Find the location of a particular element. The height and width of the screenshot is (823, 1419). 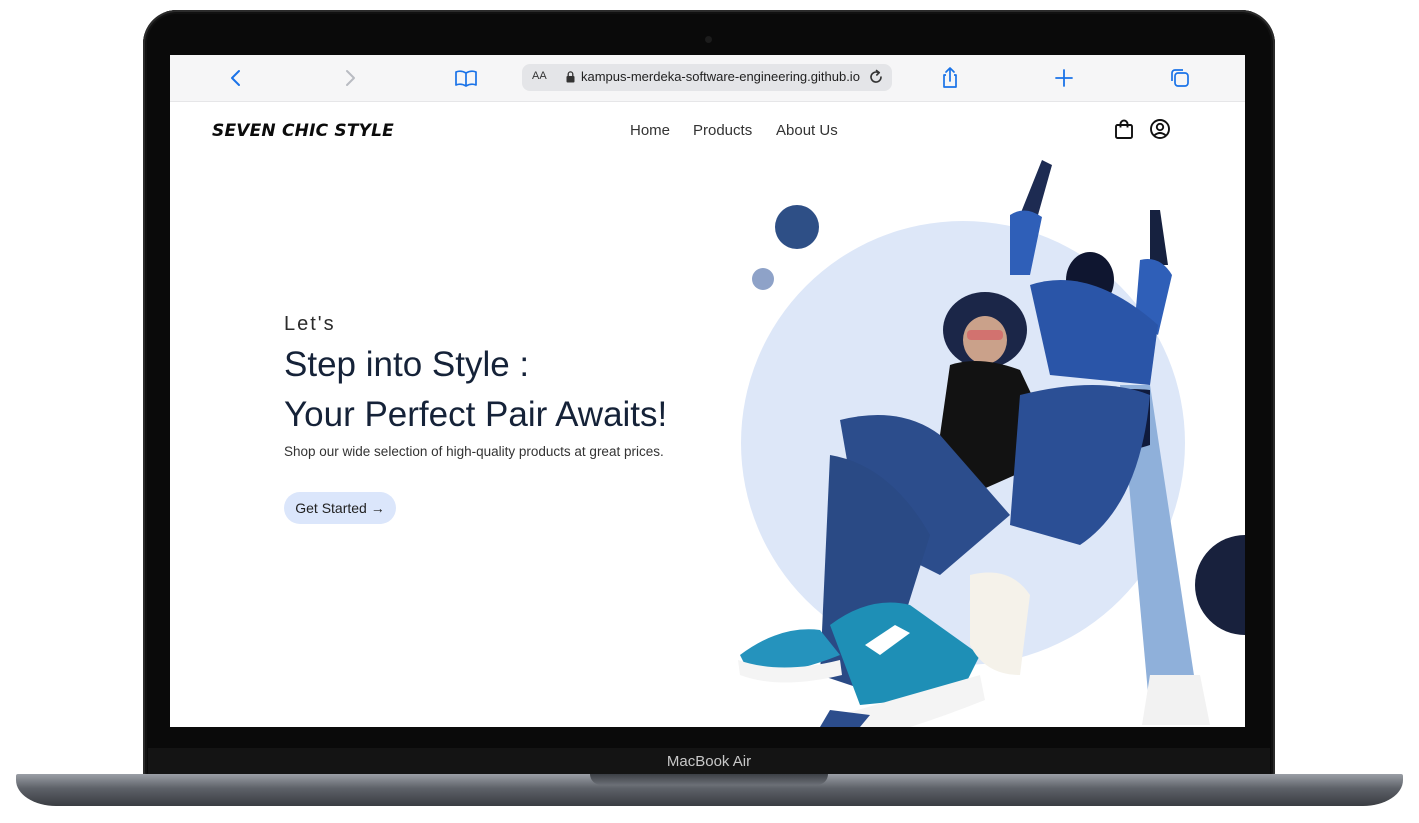

laptop-notch is located at coordinates (709, 779).